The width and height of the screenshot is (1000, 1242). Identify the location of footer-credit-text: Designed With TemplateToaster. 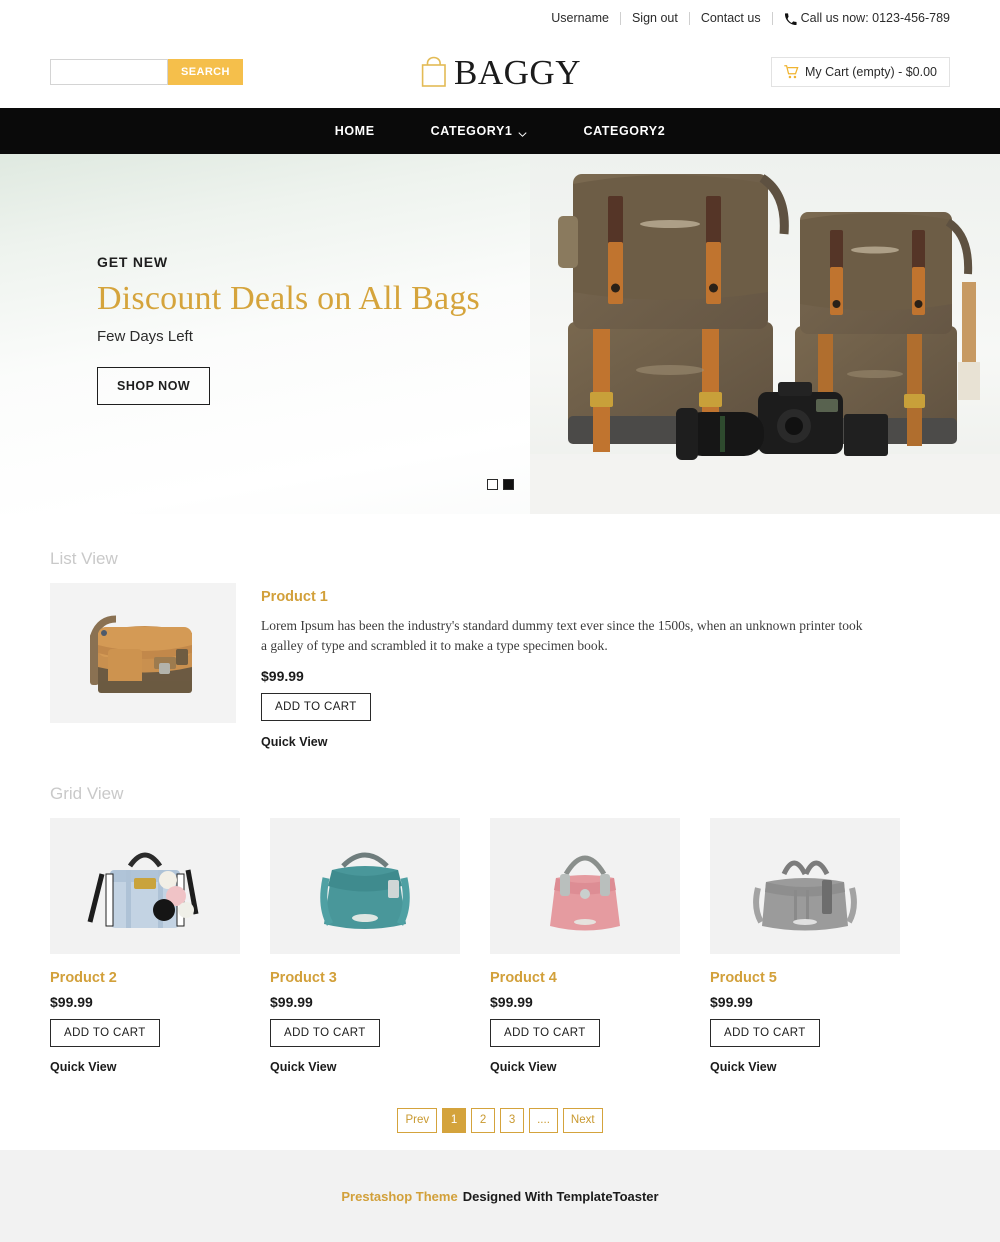
(560, 1196).